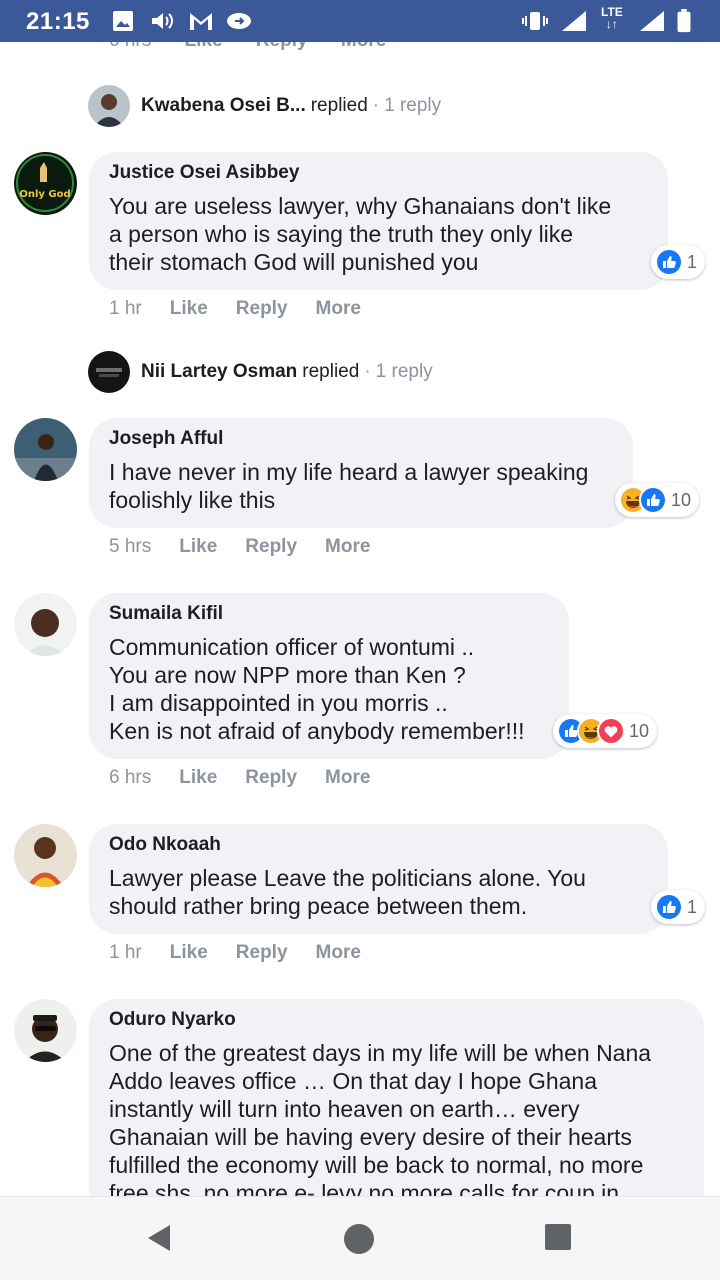 The width and height of the screenshot is (720, 1280). What do you see at coordinates (535, 21) in the screenshot?
I see `vibrate-icon` at bounding box center [535, 21].